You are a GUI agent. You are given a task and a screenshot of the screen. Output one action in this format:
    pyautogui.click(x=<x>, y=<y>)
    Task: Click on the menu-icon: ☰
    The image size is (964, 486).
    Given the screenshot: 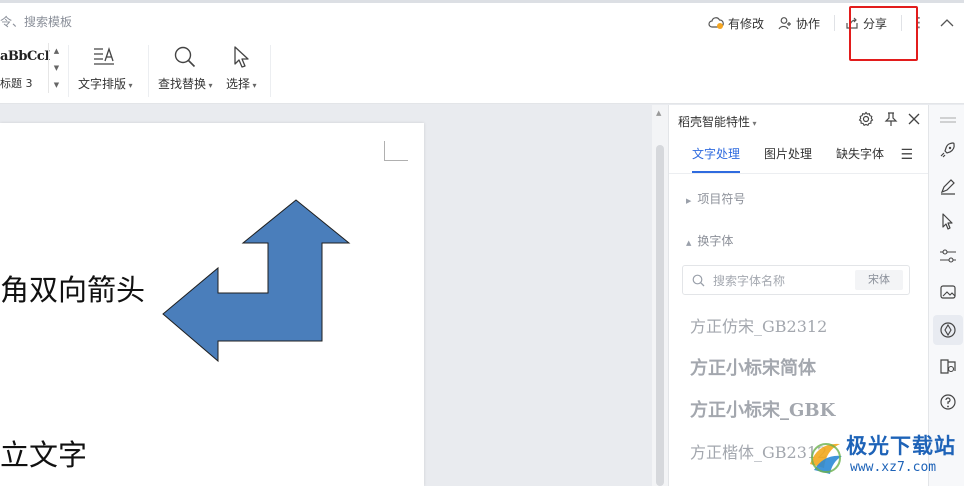 What is the action you would take?
    pyautogui.click(x=906, y=155)
    